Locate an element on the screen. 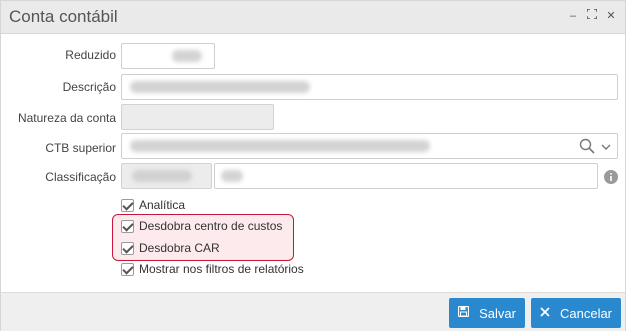 The height and width of the screenshot is (331, 626). analitica-checkbox: Analítica is located at coordinates (153, 205).